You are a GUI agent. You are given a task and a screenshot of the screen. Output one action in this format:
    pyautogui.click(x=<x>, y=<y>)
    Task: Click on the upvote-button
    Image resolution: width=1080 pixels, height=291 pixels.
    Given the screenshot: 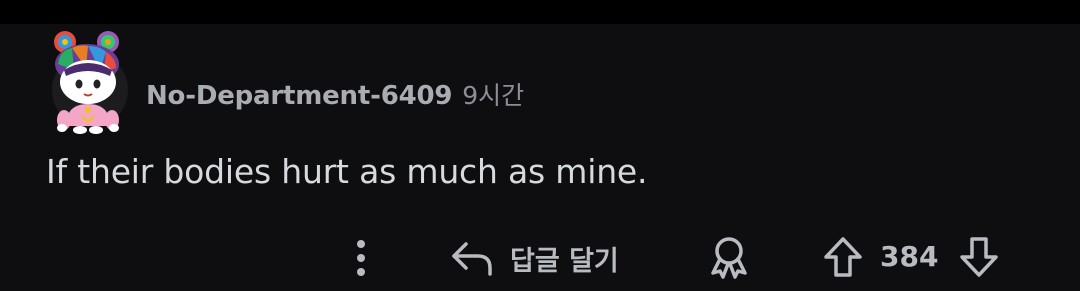 What is the action you would take?
    pyautogui.click(x=843, y=257)
    